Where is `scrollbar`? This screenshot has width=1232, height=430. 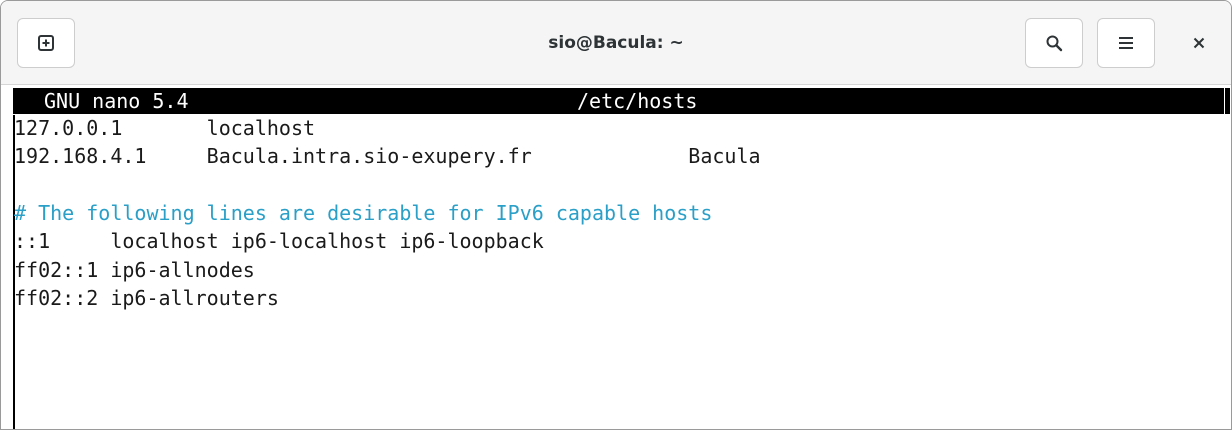
scrollbar is located at coordinates (1227, 258).